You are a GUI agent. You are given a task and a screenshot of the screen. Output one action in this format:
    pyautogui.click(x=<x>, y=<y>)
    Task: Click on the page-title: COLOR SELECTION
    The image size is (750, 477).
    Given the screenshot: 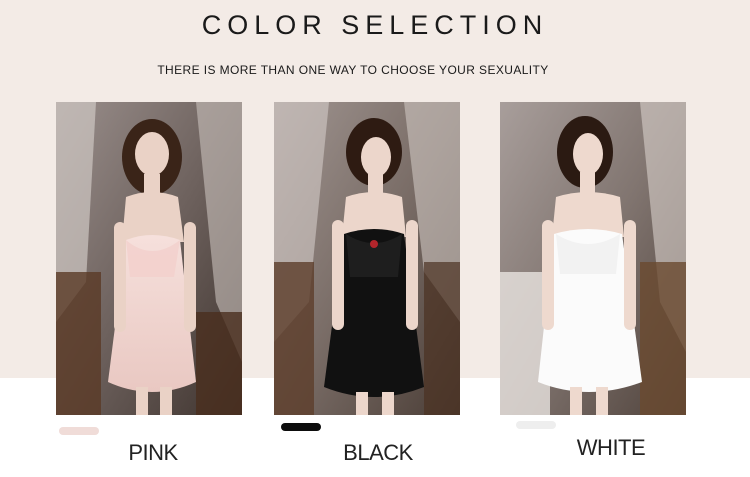 What is the action you would take?
    pyautogui.click(x=375, y=25)
    